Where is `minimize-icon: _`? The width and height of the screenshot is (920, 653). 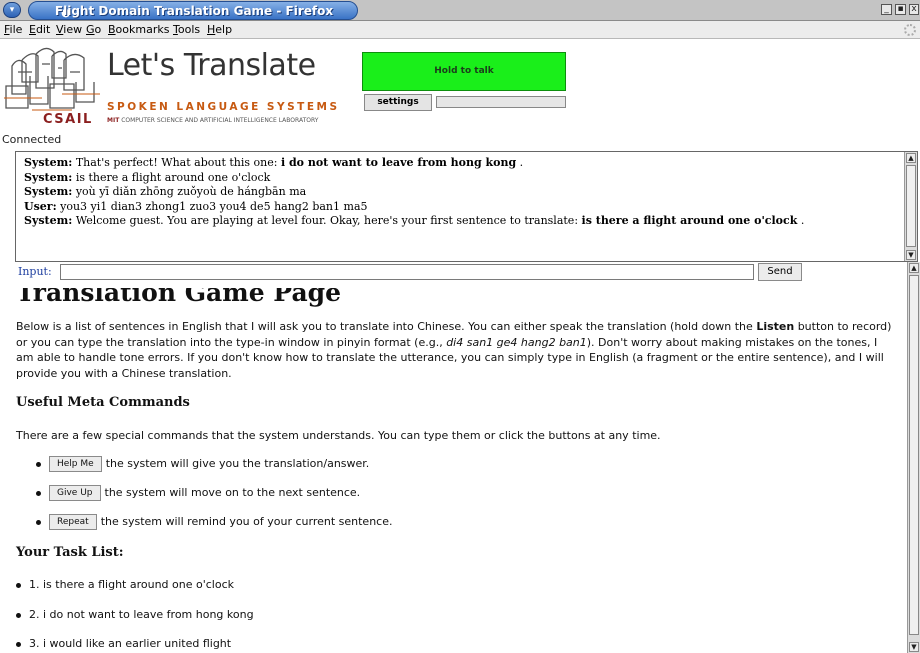 minimize-icon: _ is located at coordinates (886, 9).